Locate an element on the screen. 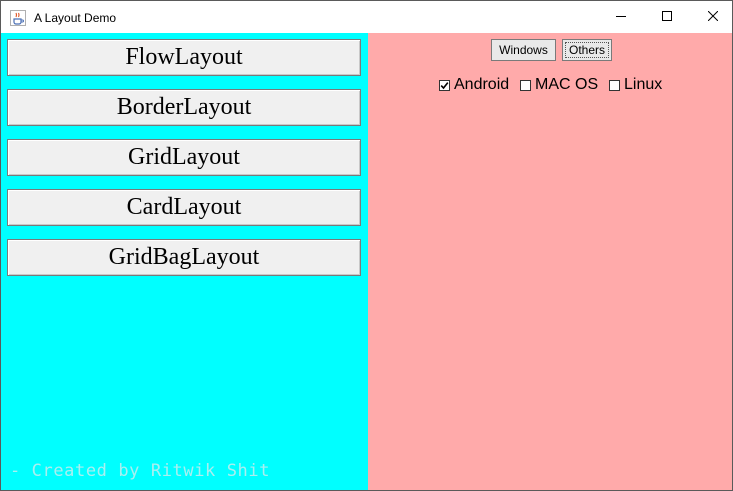 The image size is (733, 491). gridbaglayout-button: GridBagLayout is located at coordinates (184, 257).